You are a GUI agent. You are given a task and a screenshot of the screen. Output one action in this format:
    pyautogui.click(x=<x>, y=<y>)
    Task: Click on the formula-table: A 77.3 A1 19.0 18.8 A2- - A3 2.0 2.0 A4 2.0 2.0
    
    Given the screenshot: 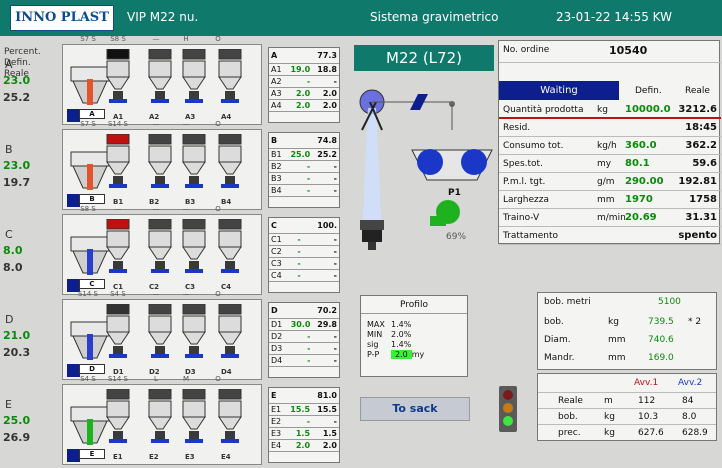 What is the action you would take?
    pyautogui.click(x=304, y=85)
    